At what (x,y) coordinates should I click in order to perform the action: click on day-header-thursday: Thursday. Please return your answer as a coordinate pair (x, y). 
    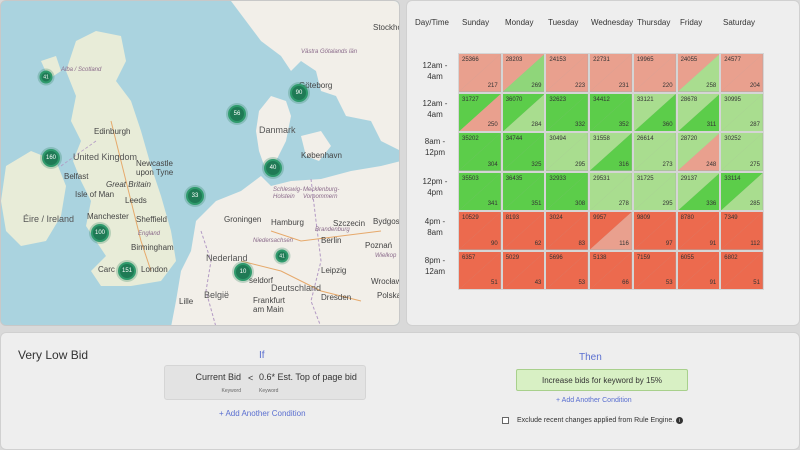
    Looking at the image, I should click on (654, 22).